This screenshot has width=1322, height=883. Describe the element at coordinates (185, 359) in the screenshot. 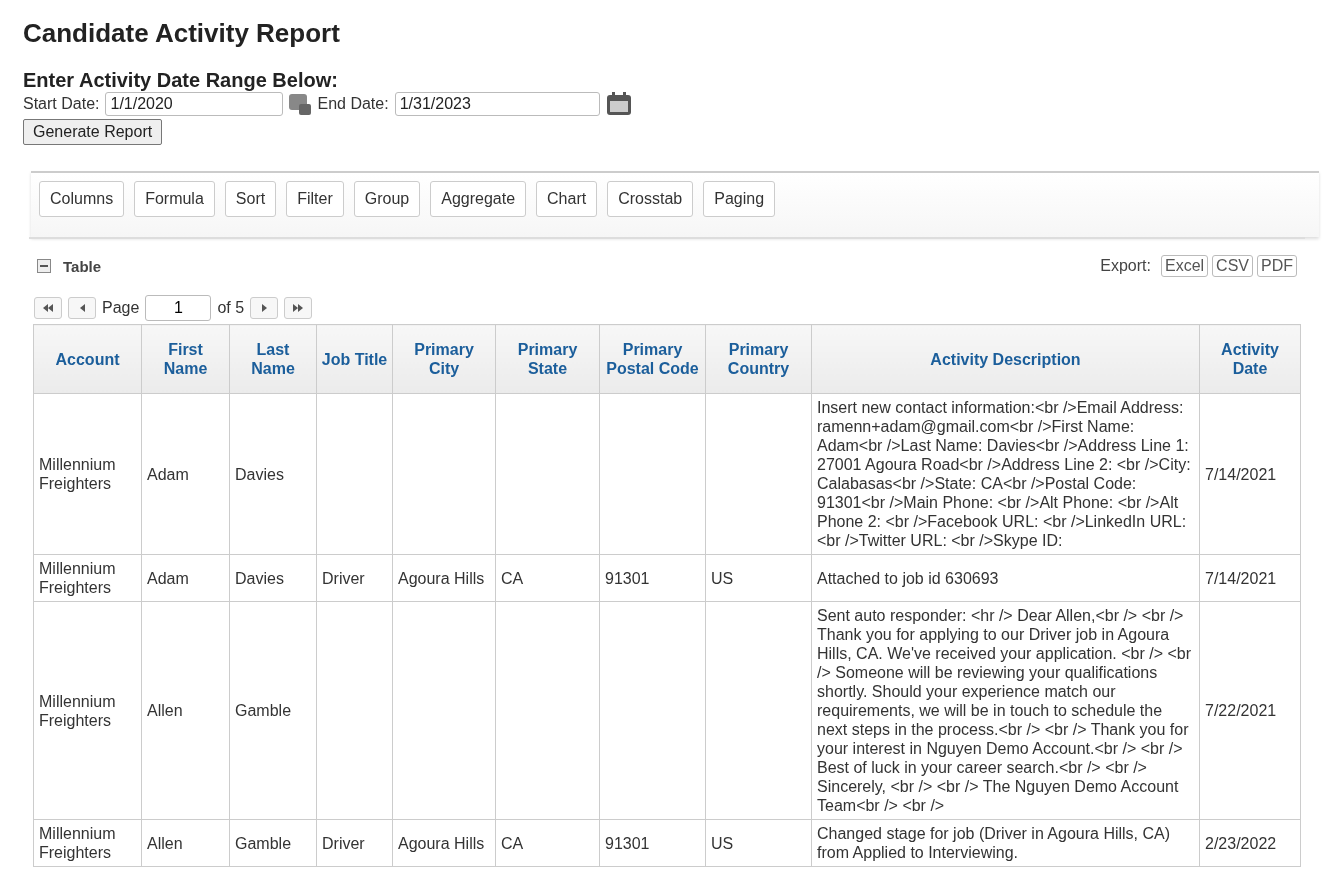

I see `column-header: First Name` at that location.